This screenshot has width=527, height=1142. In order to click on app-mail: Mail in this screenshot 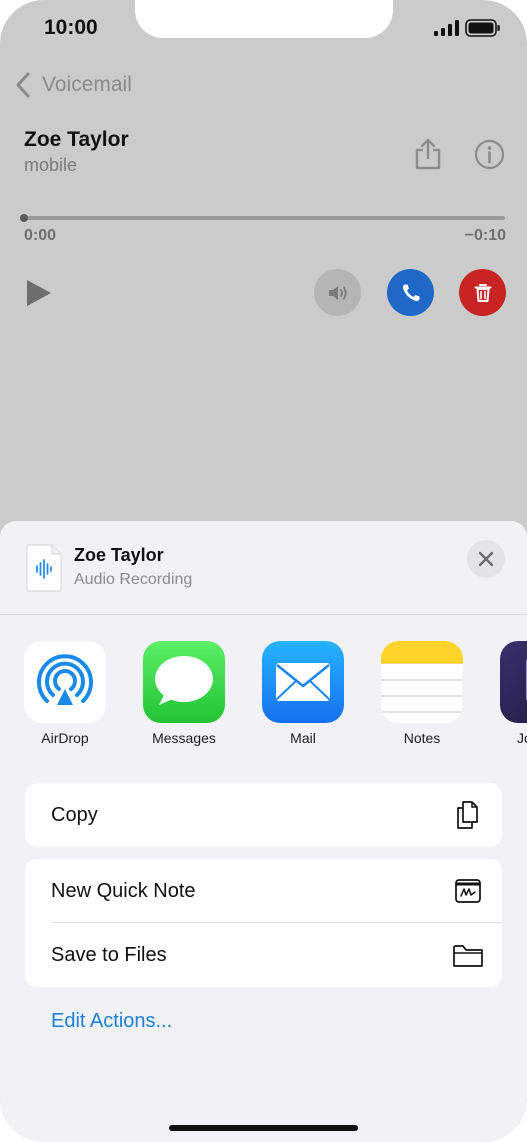, I will do `click(303, 693)`.